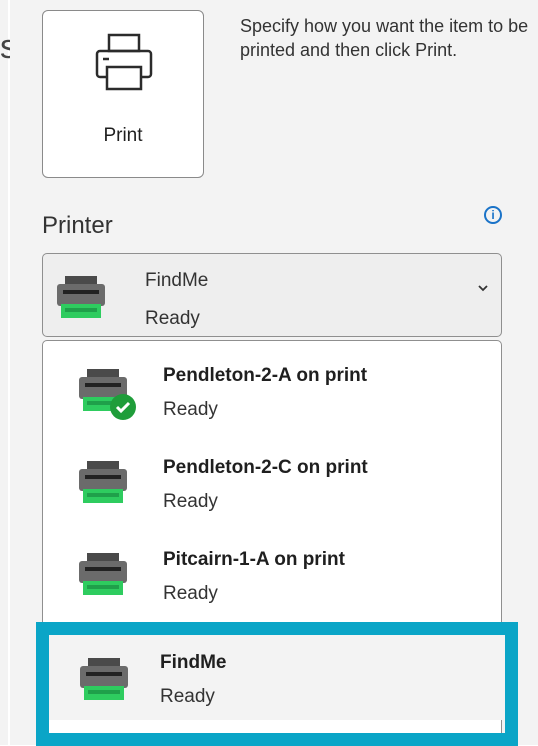 This screenshot has height=746, width=538. Describe the element at coordinates (177, 280) in the screenshot. I see `selected-printer-name: FindMe` at that location.